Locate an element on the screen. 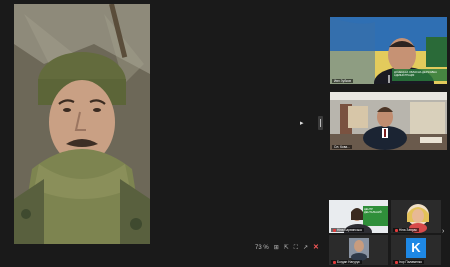  chevron-right-icon: ▸ is located at coordinates (302, 124).